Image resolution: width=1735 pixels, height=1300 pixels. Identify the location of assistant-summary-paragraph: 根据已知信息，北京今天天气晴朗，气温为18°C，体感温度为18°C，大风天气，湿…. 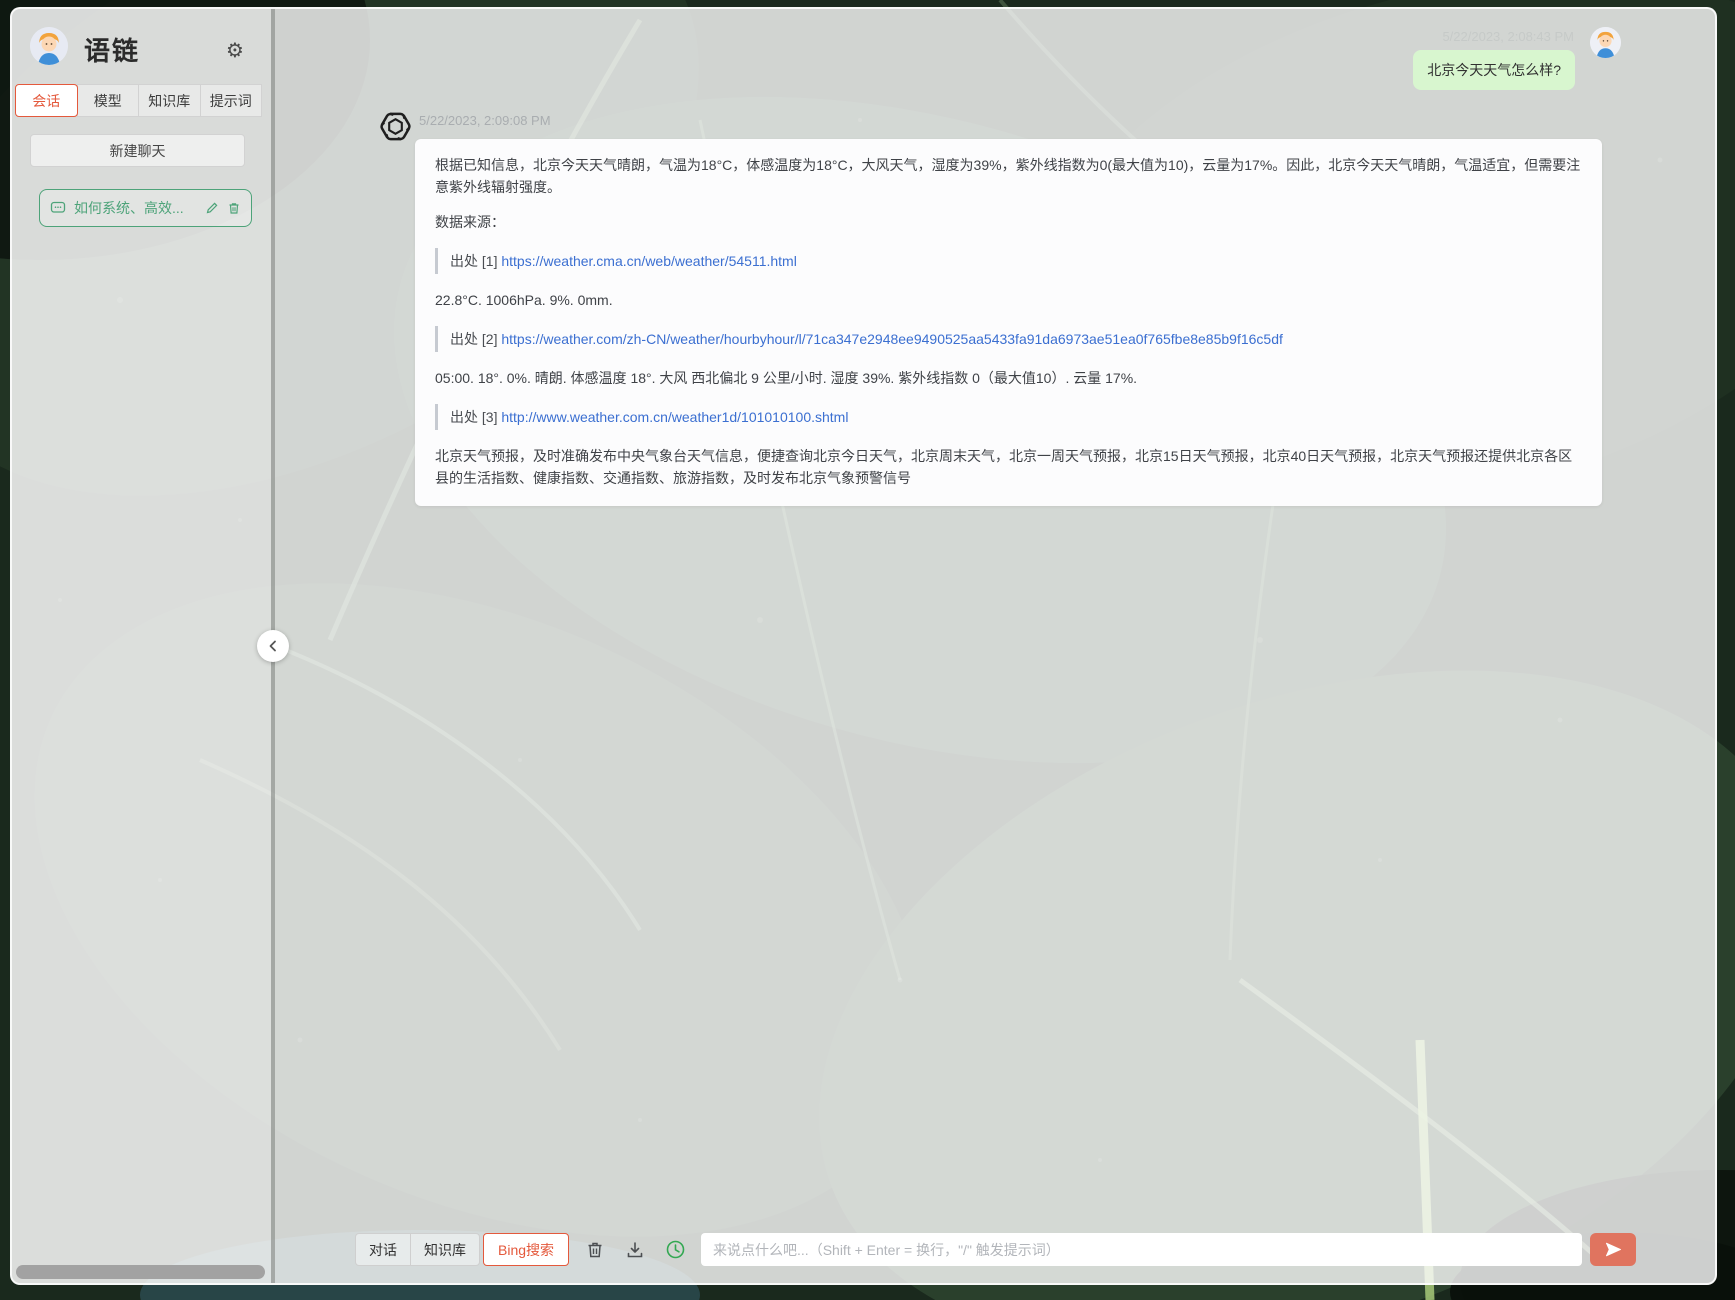
(1008, 176).